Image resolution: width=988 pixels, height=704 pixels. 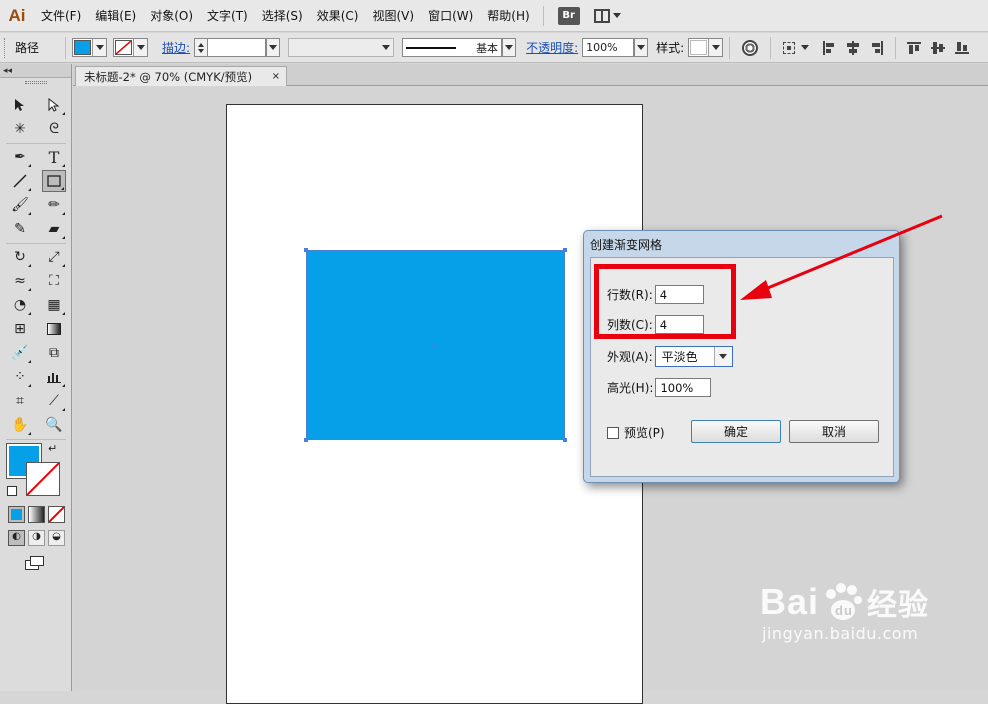 I want to click on document-tab-bar: 未标题-2* @ 70% (CMYK/预览) ×, so click(x=530, y=75).